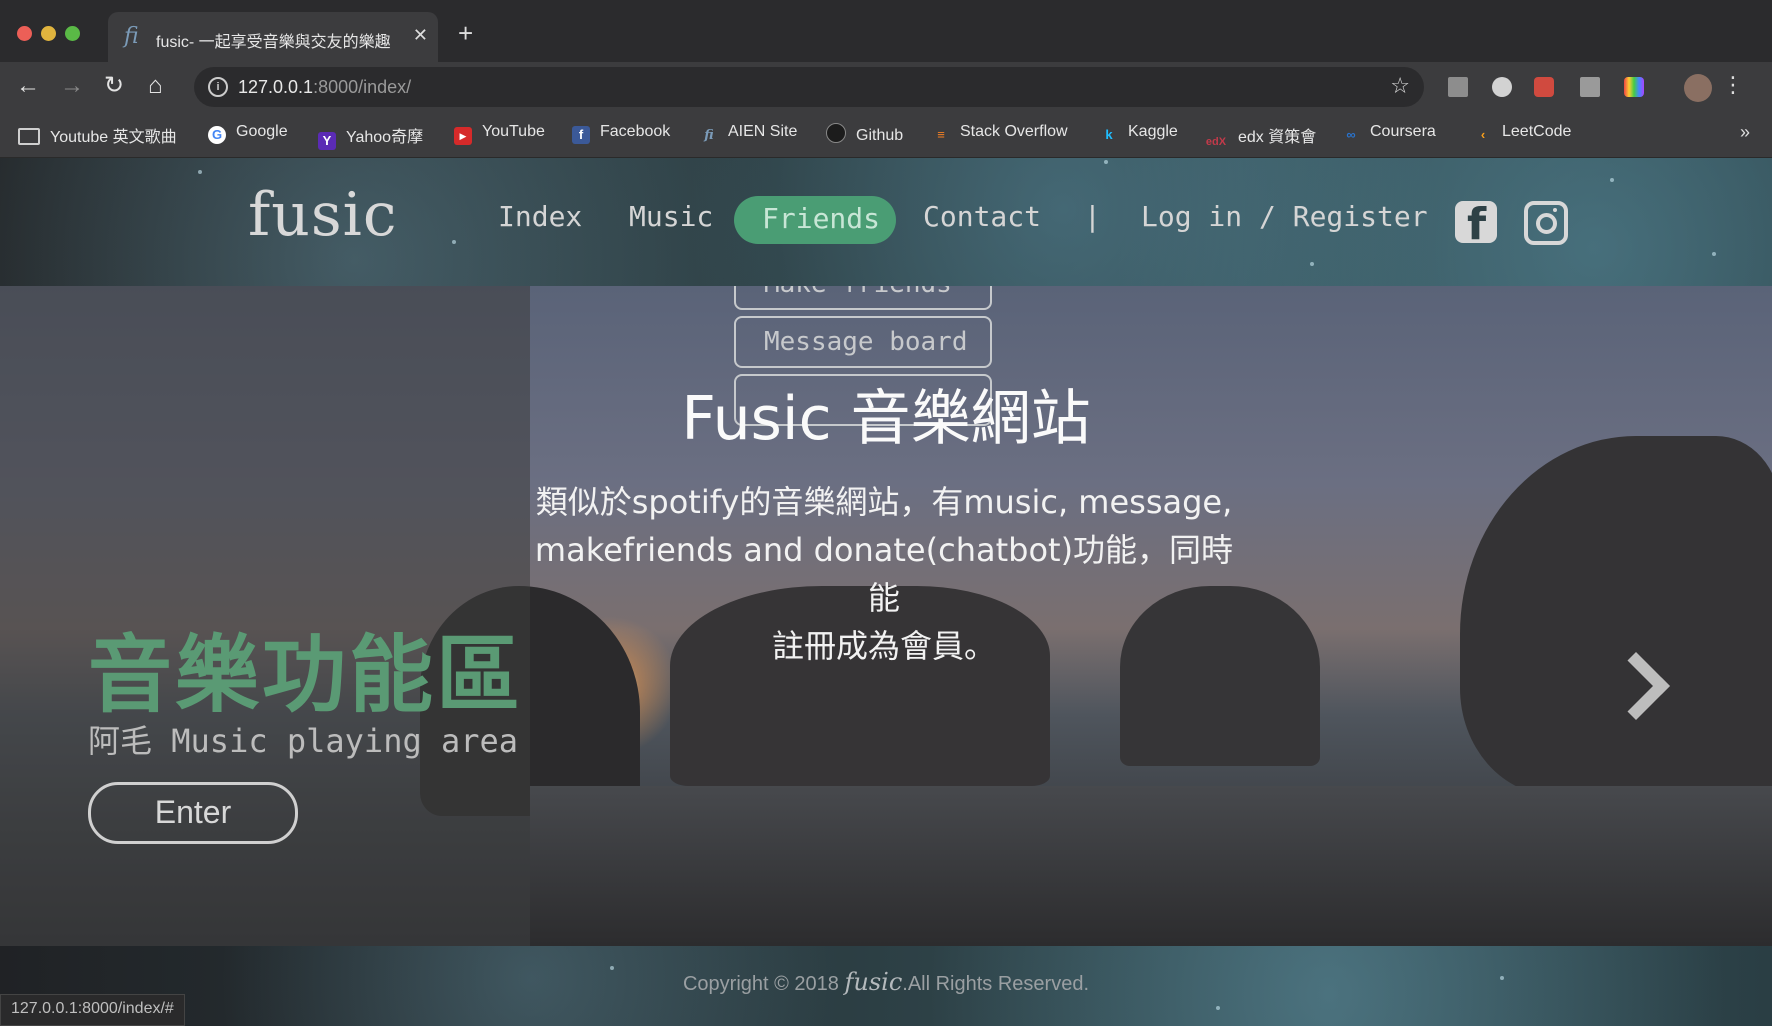 The height and width of the screenshot is (1026, 1772). What do you see at coordinates (1590, 87) in the screenshot?
I see `download-extension-icon` at bounding box center [1590, 87].